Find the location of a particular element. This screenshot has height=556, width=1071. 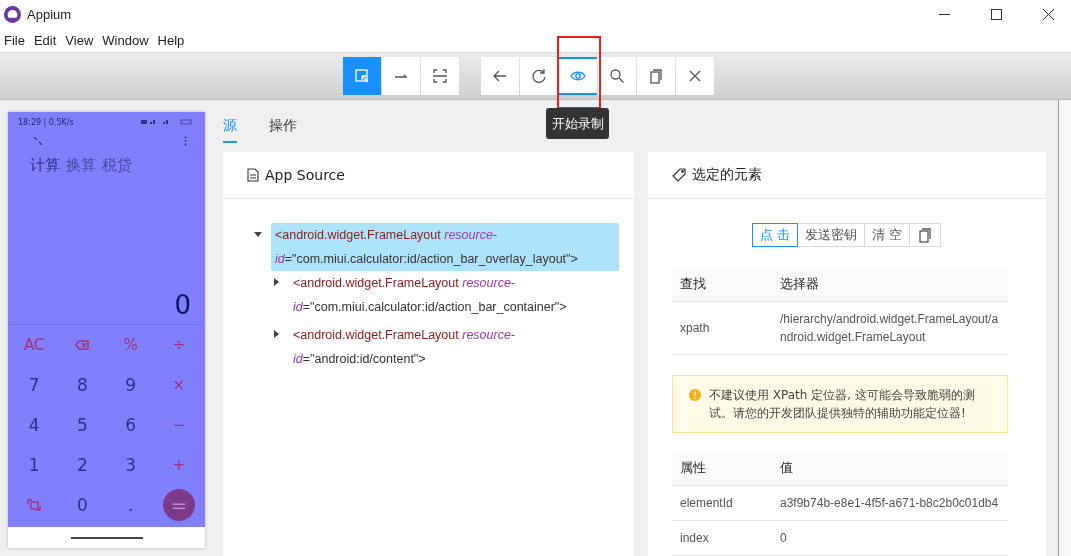

calculator-key: AC is located at coordinates (34, 345).